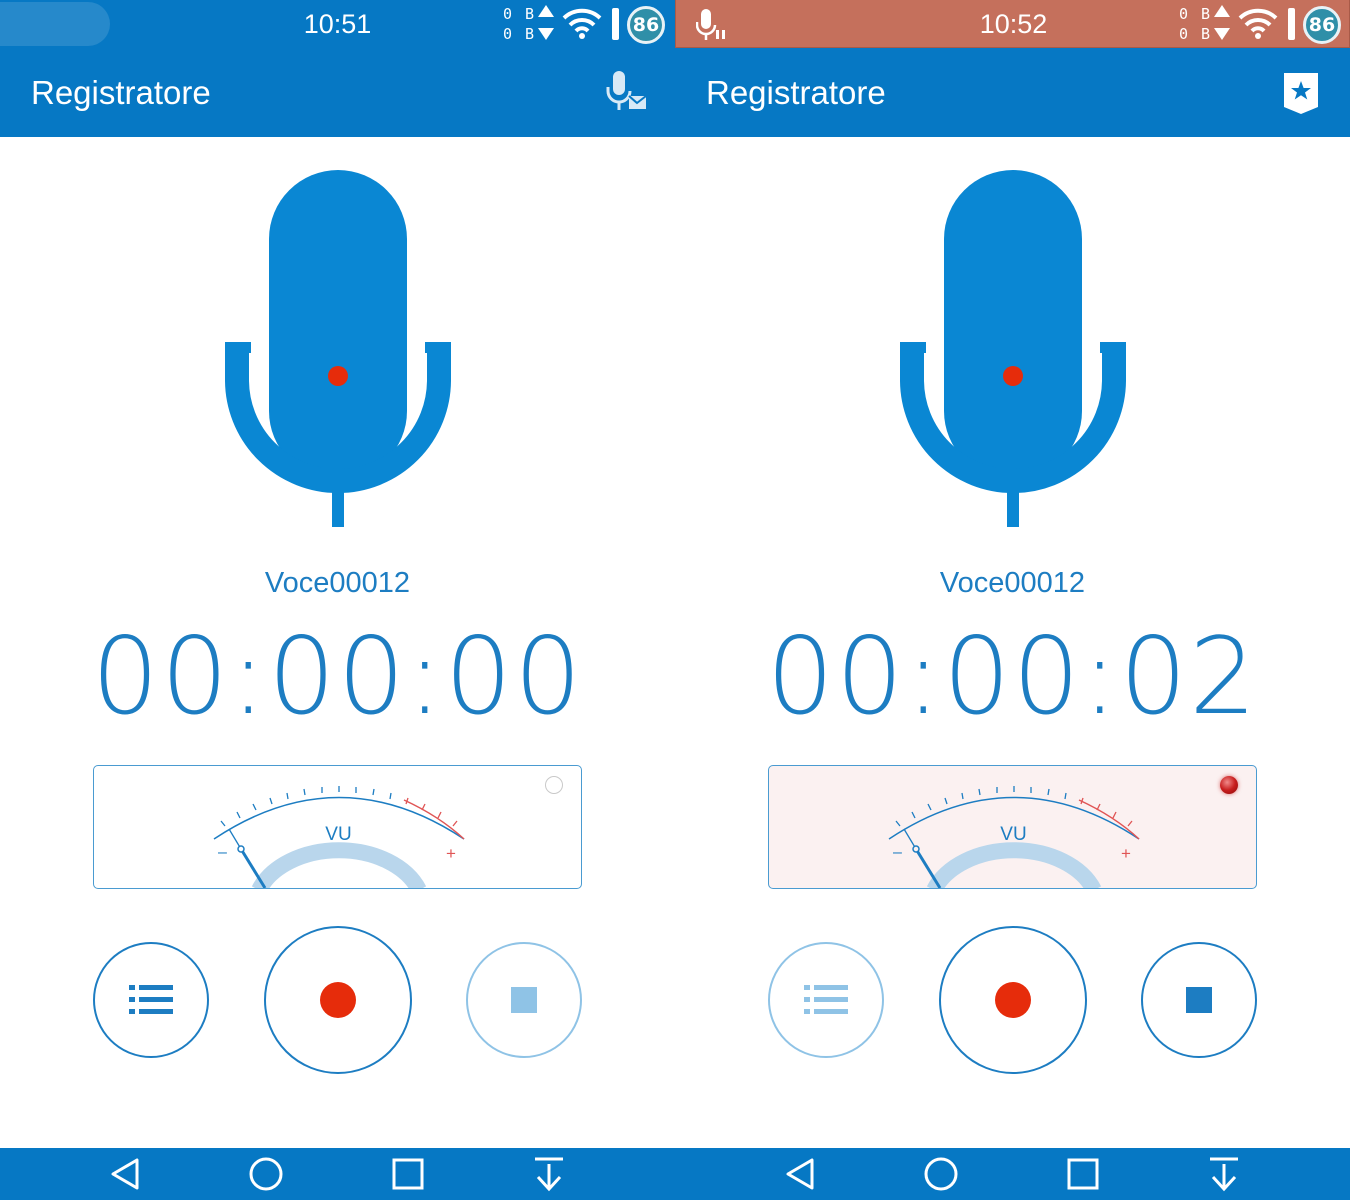  I want to click on status-bar: 10:51 0 B 0 B 86, so click(337, 24).